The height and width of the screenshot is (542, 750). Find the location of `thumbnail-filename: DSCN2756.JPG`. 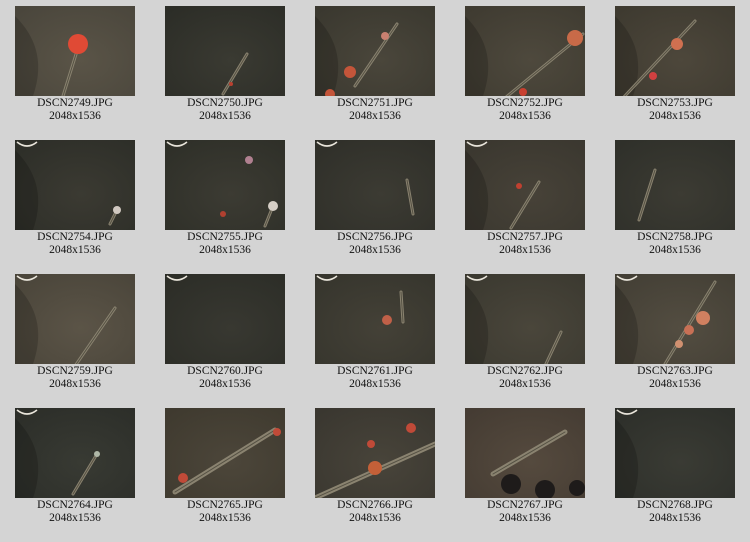

thumbnail-filename: DSCN2756.JPG is located at coordinates (375, 237).